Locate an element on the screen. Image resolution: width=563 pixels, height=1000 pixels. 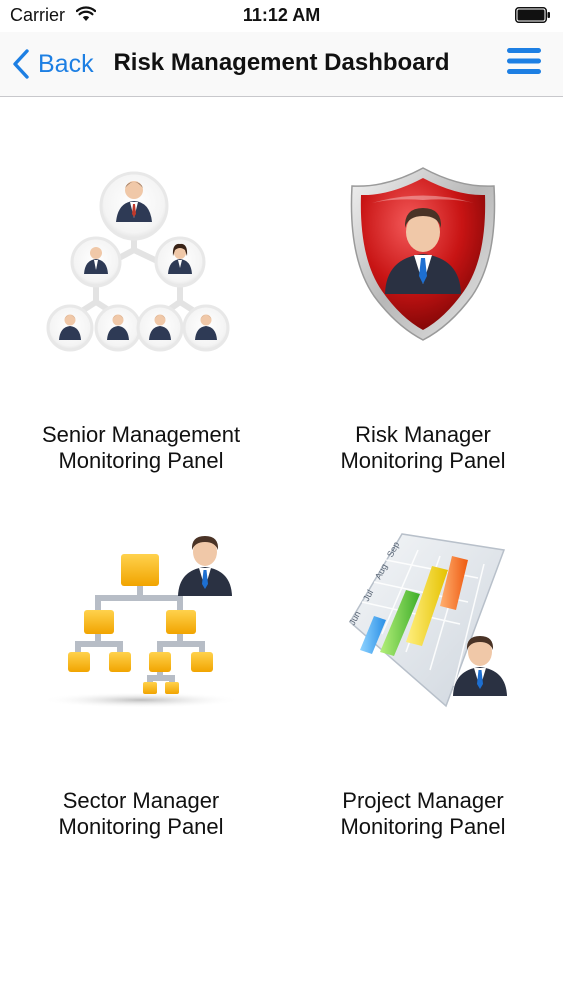
tile-label-line1: Risk Manager is located at coordinates (423, 434).